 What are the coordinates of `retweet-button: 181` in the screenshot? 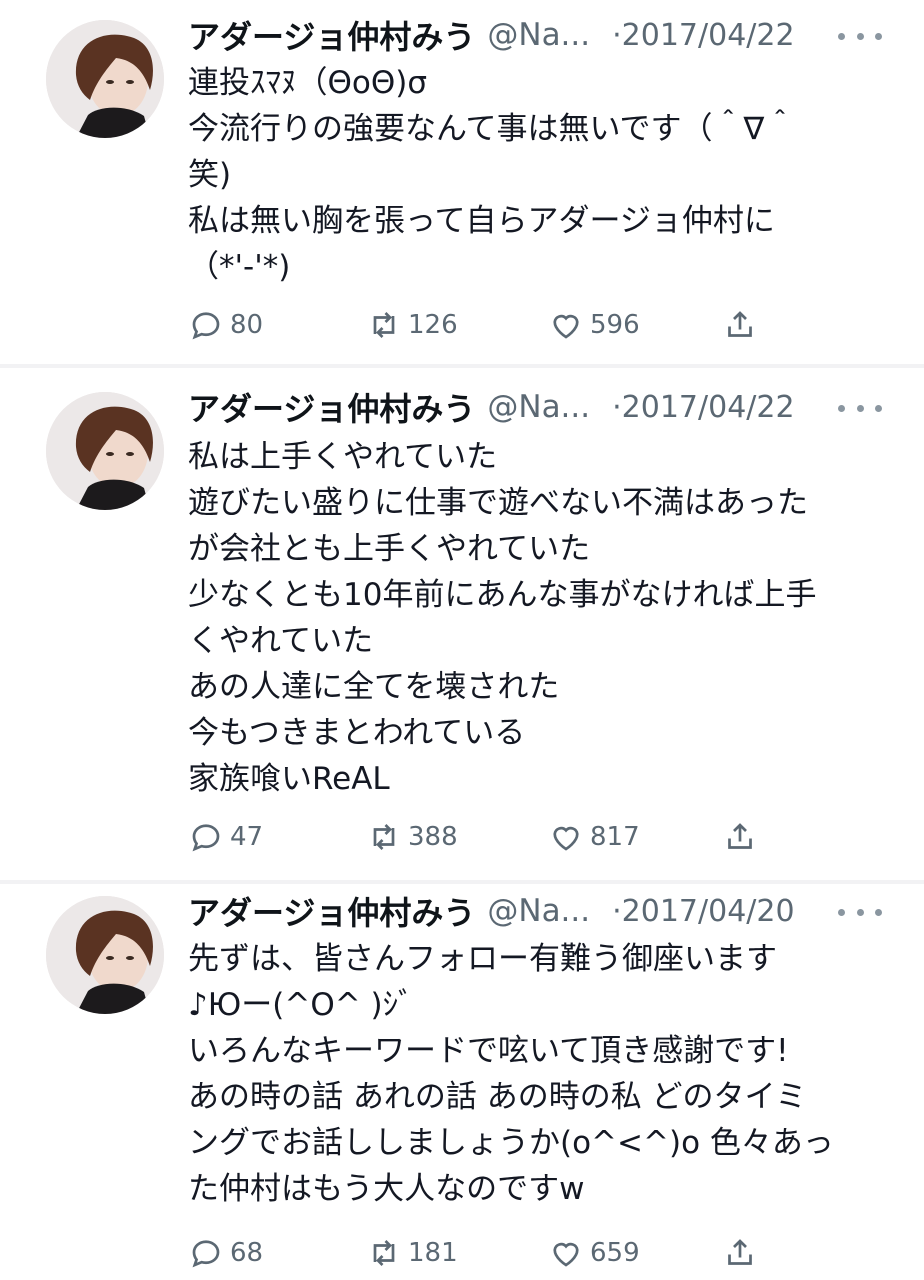 It's located at (412, 1253).